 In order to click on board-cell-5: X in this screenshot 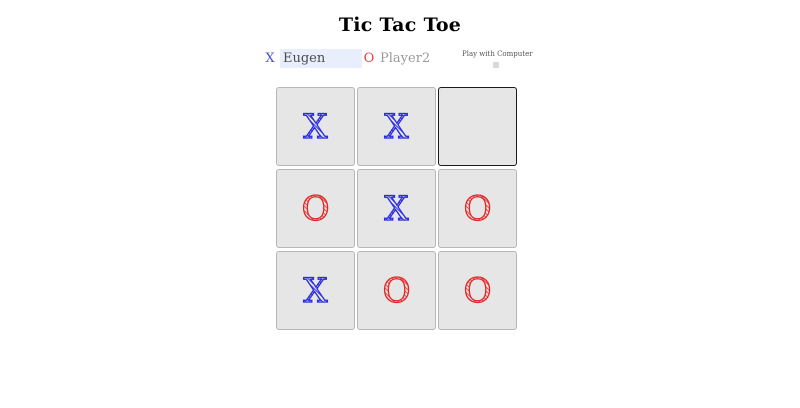, I will do `click(396, 208)`.